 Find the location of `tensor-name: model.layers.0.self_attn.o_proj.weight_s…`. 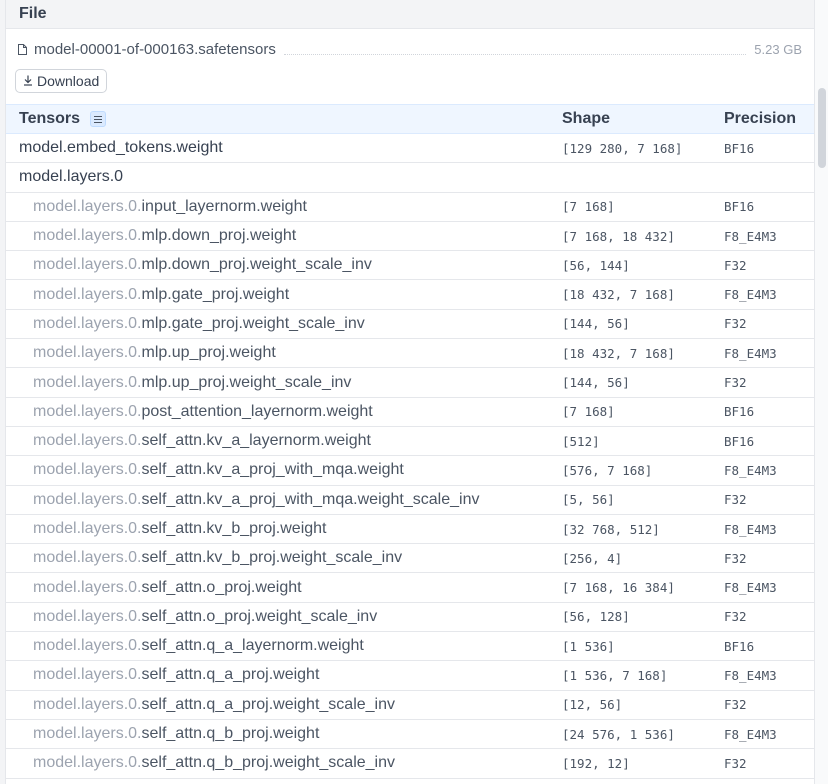

tensor-name: model.layers.0.self_attn.o_proj.weight_s… is located at coordinates (284, 617).